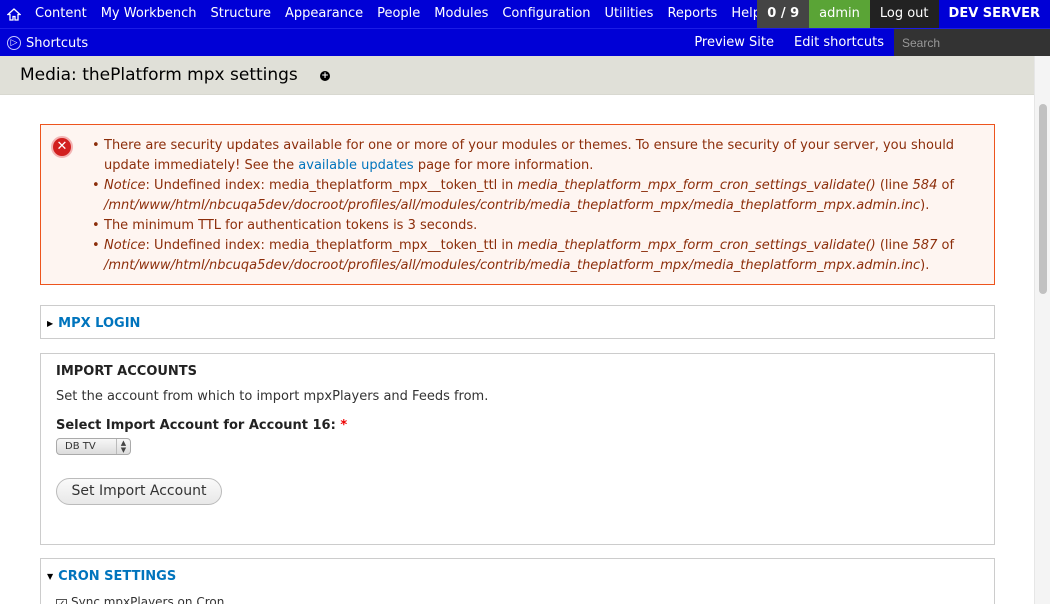  I want to click on scrollbar-thumb, so click(1043, 199).